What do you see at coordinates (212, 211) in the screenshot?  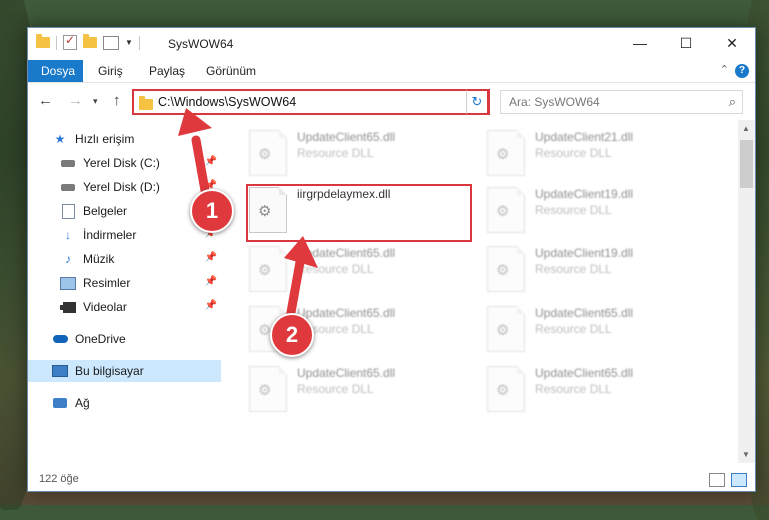 I see `step-badge-1: 1` at bounding box center [212, 211].